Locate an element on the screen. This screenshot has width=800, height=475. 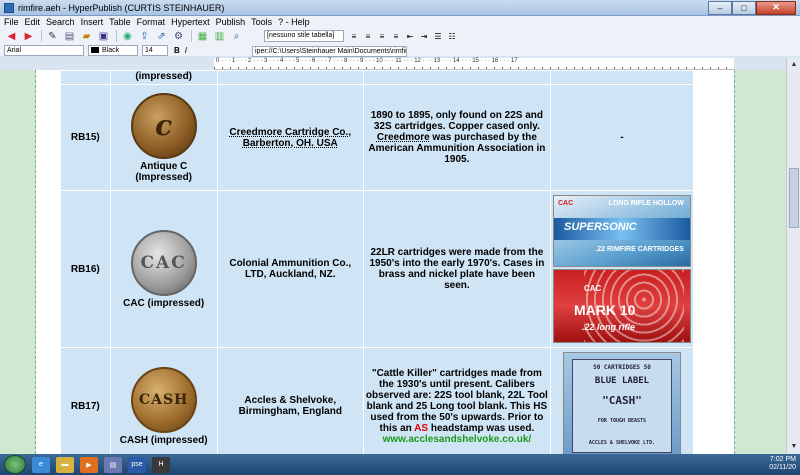
headstamp-glyph: CAC is located at coordinates (163, 262).